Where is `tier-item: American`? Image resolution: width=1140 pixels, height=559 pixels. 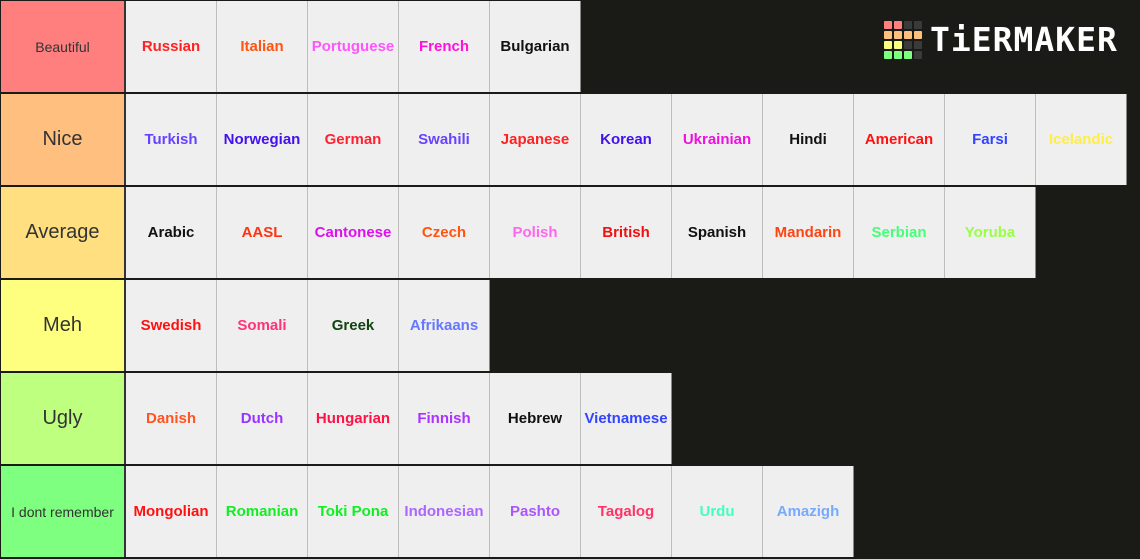
tier-item: American is located at coordinates (899, 139).